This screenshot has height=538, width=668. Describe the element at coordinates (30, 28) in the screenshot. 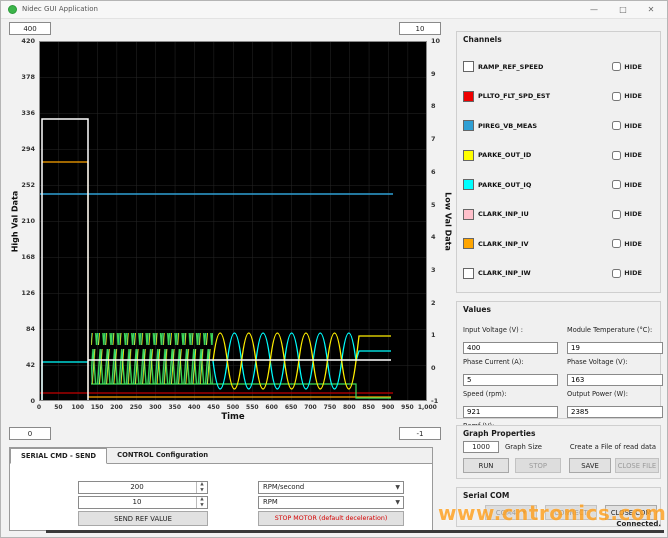

I see `high-axis-max-input` at that location.